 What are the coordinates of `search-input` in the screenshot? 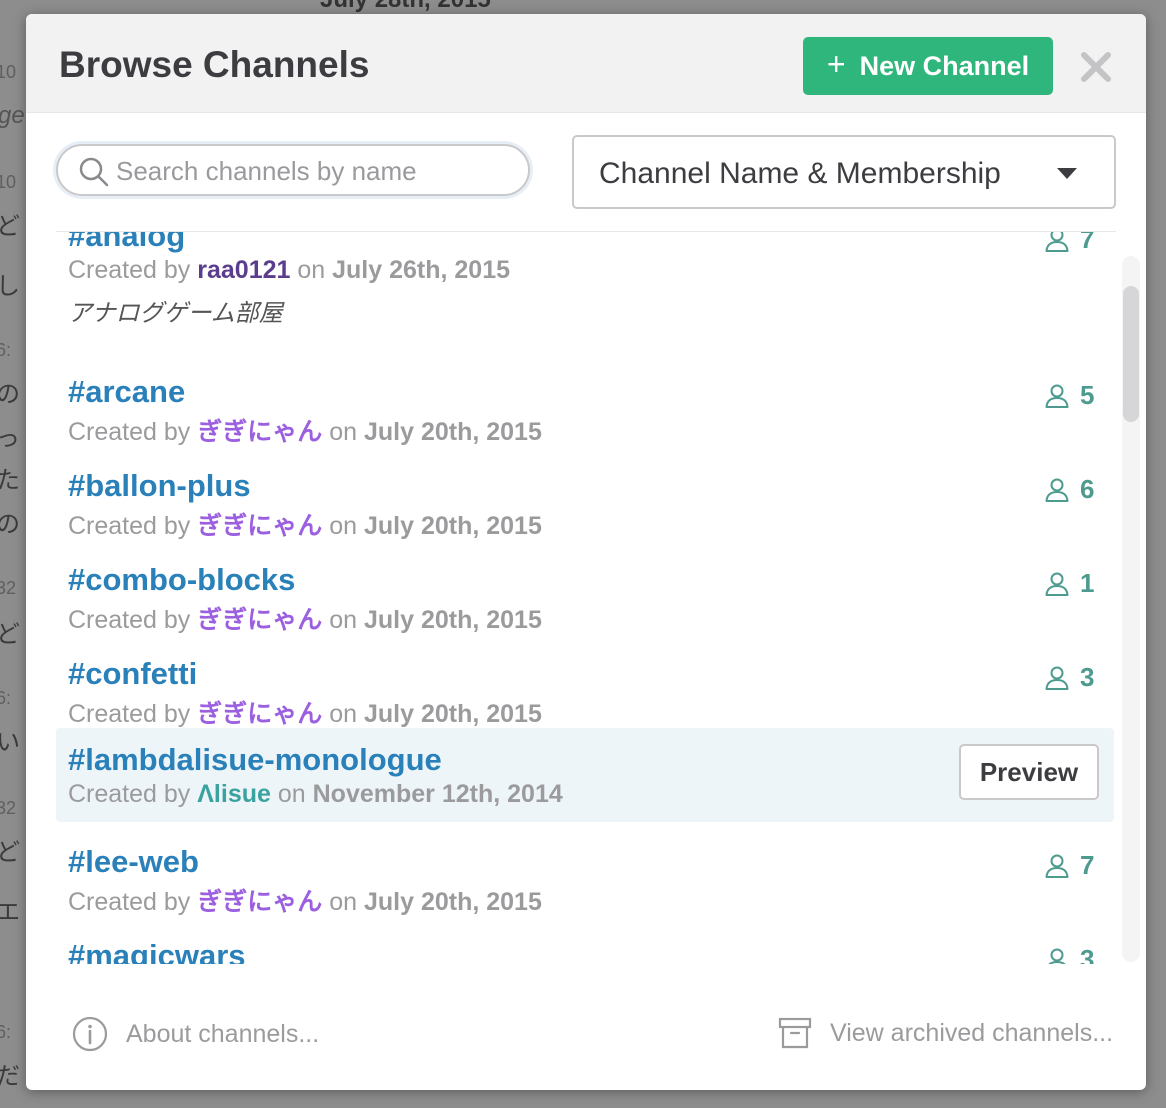 It's located at (316, 171).